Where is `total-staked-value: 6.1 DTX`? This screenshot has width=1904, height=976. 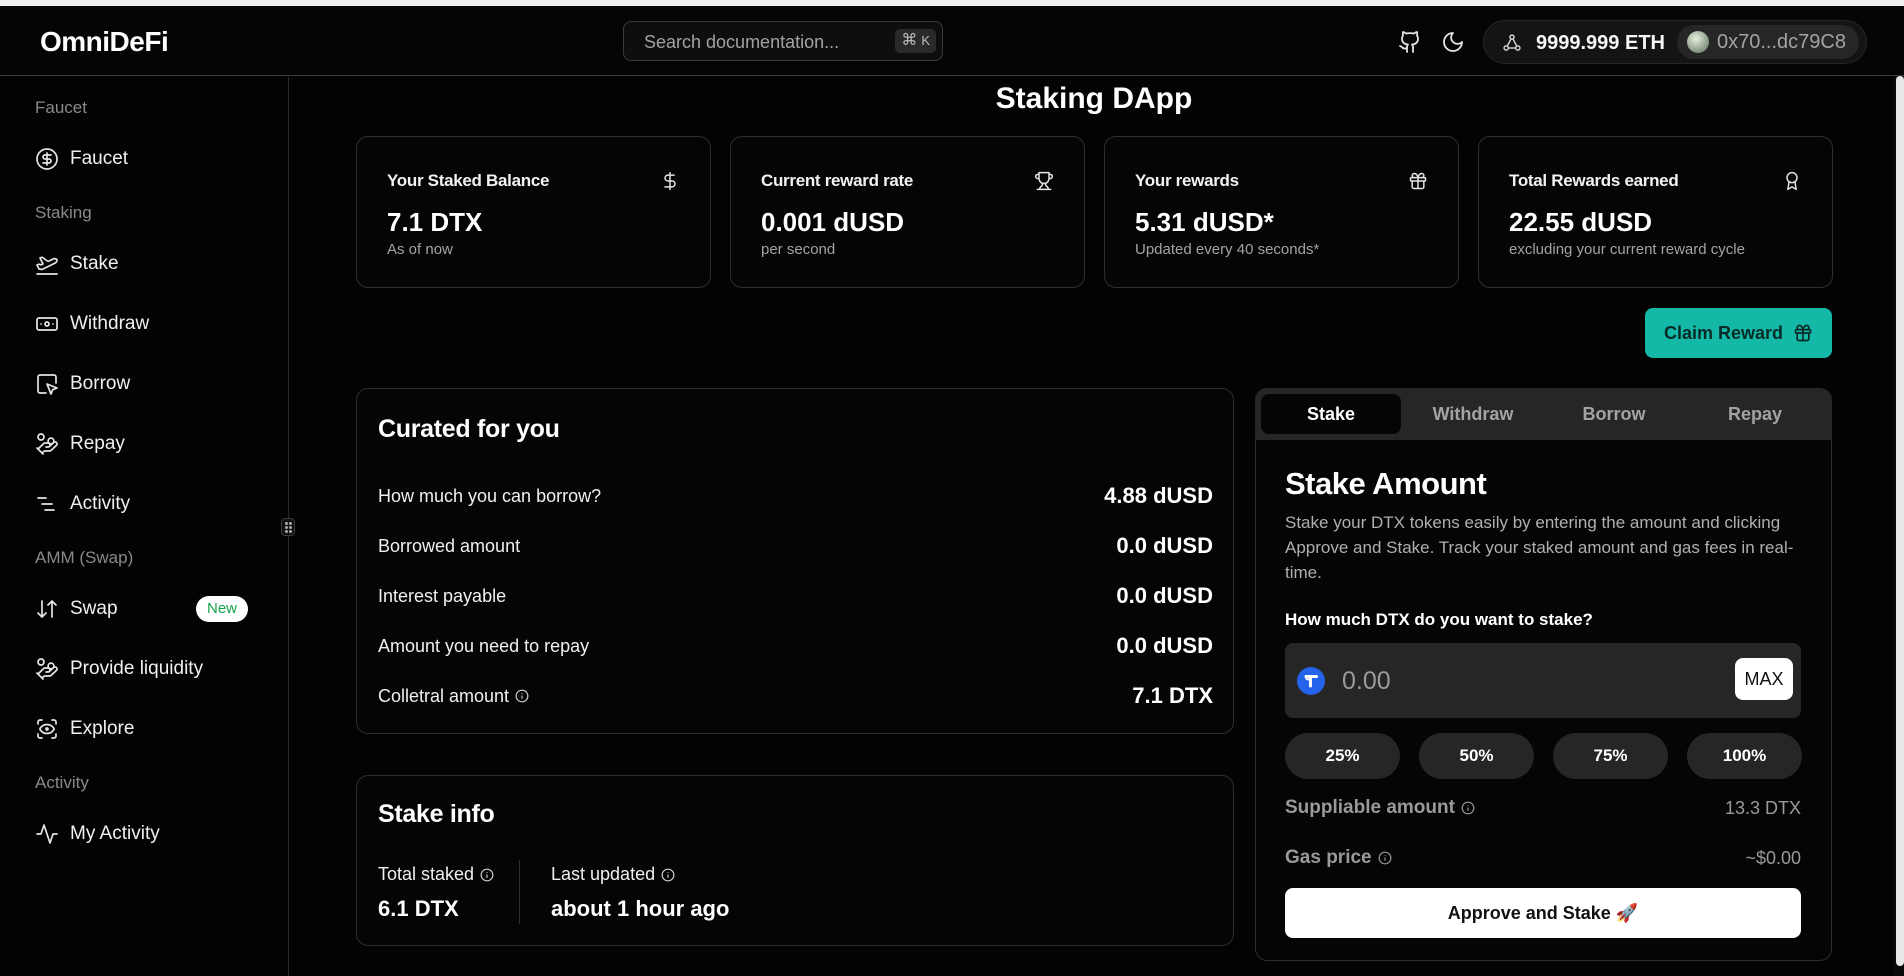
total-staked-value: 6.1 DTX is located at coordinates (418, 908).